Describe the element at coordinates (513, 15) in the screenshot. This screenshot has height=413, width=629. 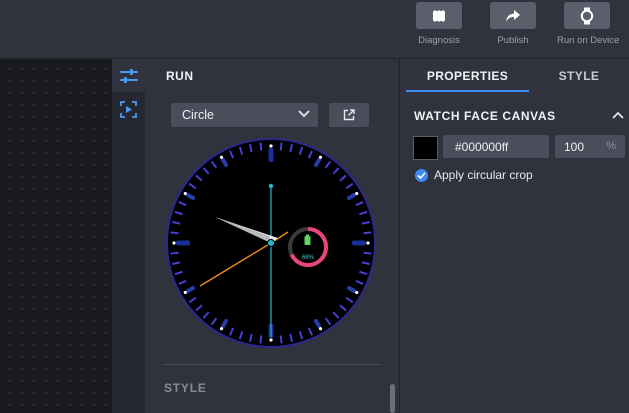
I see `share-arrow-icon` at that location.